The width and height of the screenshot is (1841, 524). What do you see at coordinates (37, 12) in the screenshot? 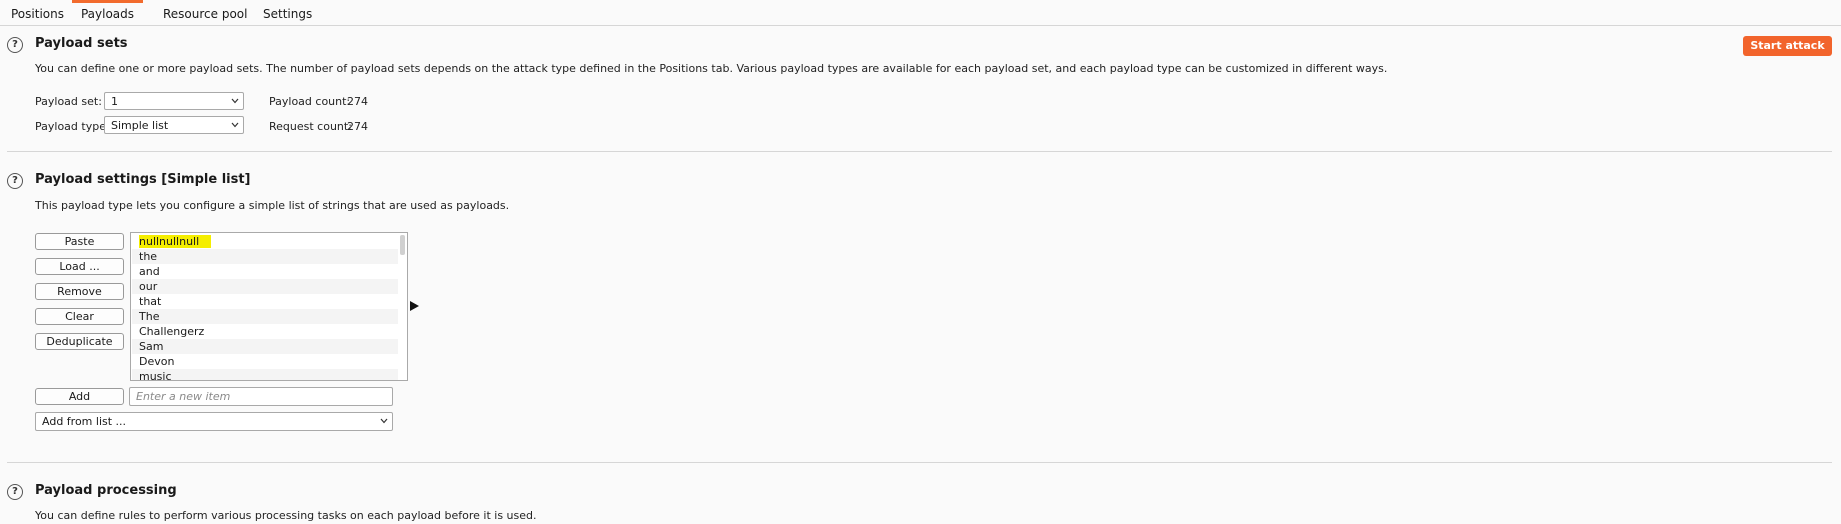
I see `tab-positions: Positions` at bounding box center [37, 12].